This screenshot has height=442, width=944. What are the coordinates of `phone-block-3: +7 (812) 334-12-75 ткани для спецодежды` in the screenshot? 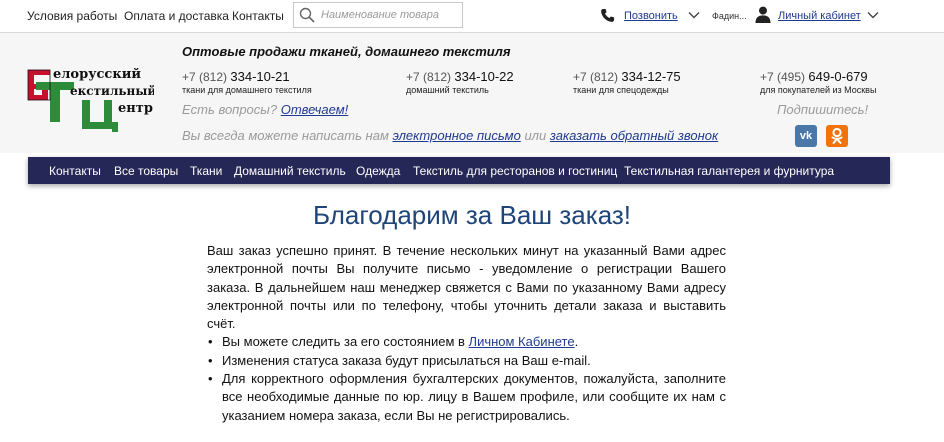 It's located at (627, 82).